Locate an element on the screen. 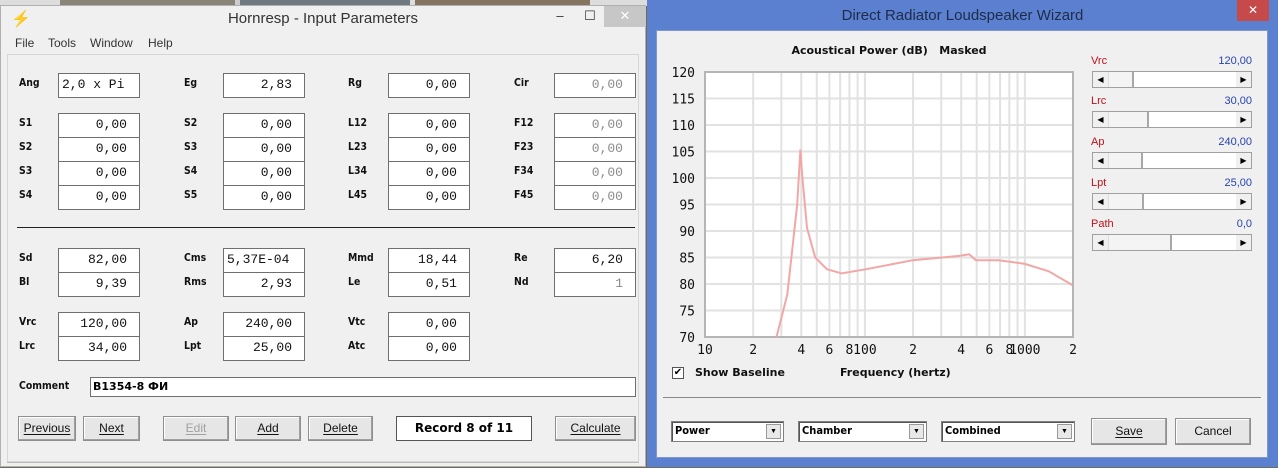  field-input-ang: 2,0 x Pi is located at coordinates (99, 85).